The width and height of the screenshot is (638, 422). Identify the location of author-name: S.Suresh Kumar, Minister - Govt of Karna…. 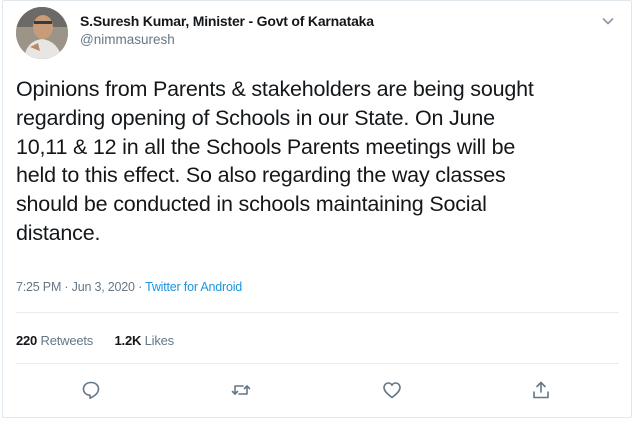
(227, 21).